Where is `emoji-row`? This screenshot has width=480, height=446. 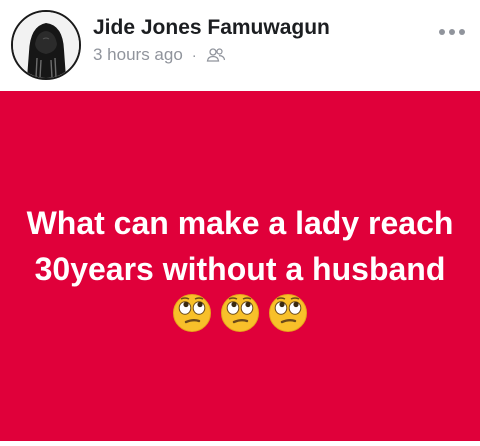
emoji-row is located at coordinates (240, 314).